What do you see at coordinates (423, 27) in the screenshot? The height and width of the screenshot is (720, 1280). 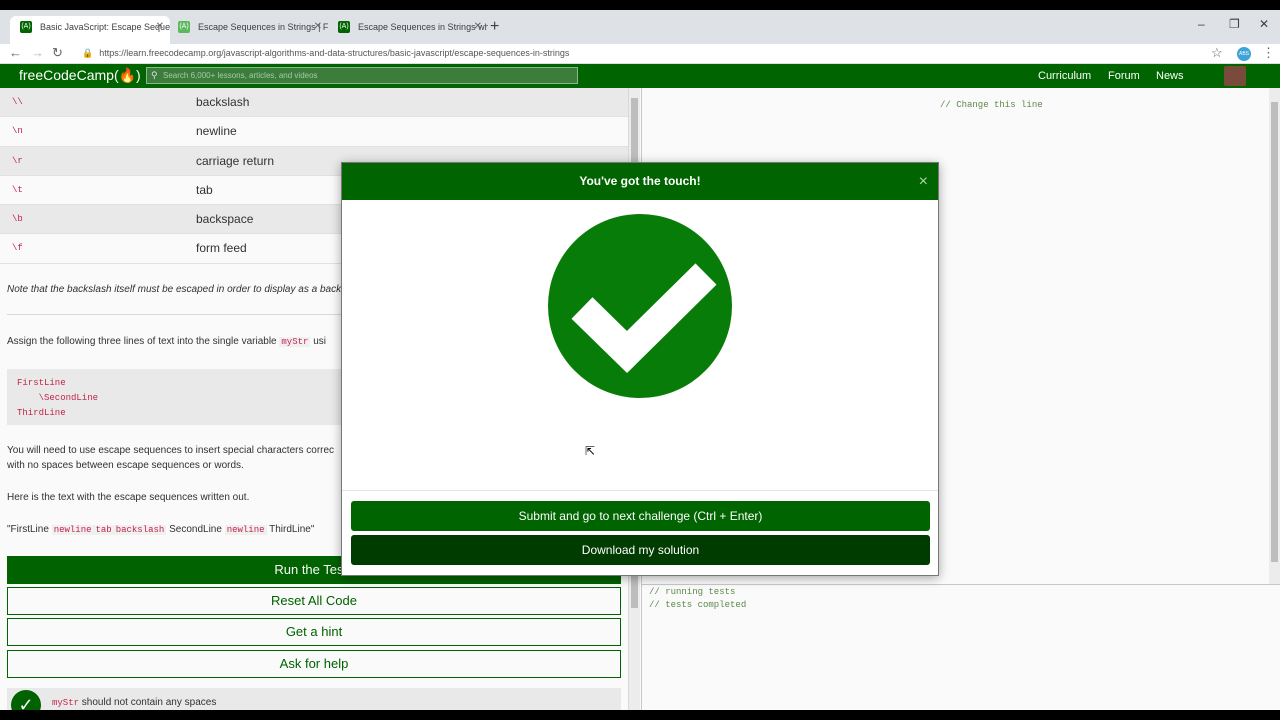 I see `tab-title: Escape Sequences in Strings what` at bounding box center [423, 27].